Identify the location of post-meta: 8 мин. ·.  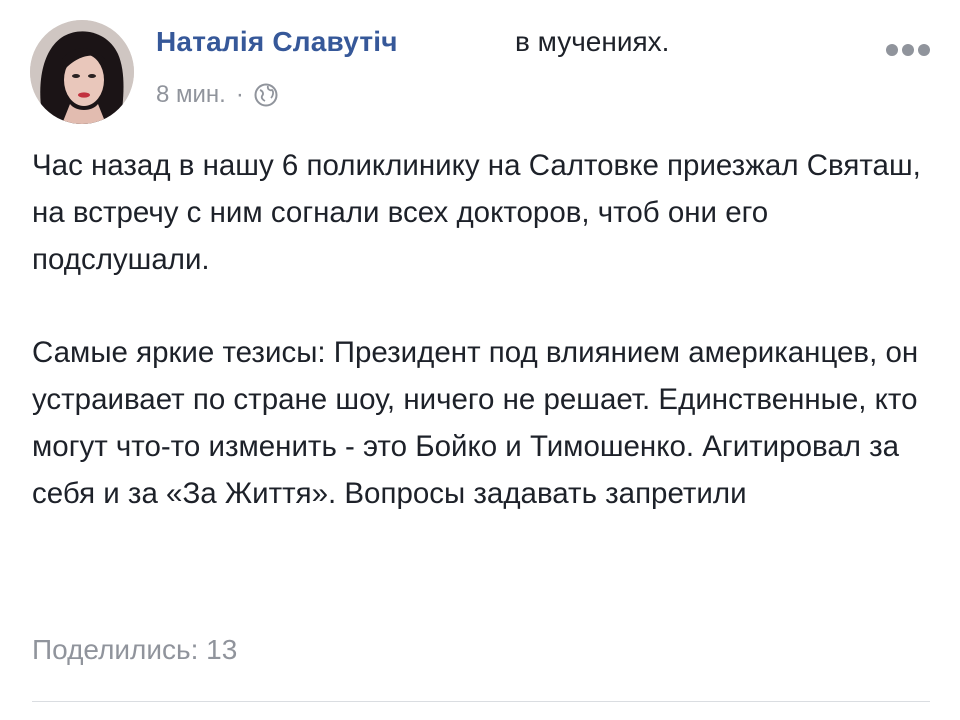
(217, 95).